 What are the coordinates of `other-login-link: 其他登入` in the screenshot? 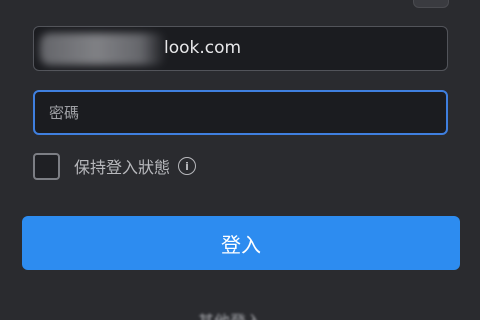 It's located at (238, 314).